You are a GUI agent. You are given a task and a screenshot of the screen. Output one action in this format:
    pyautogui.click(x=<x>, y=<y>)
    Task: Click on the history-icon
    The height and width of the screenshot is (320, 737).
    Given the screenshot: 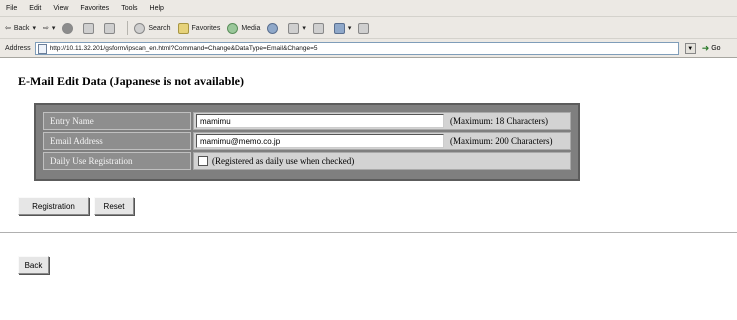 What is the action you would take?
    pyautogui.click(x=273, y=28)
    